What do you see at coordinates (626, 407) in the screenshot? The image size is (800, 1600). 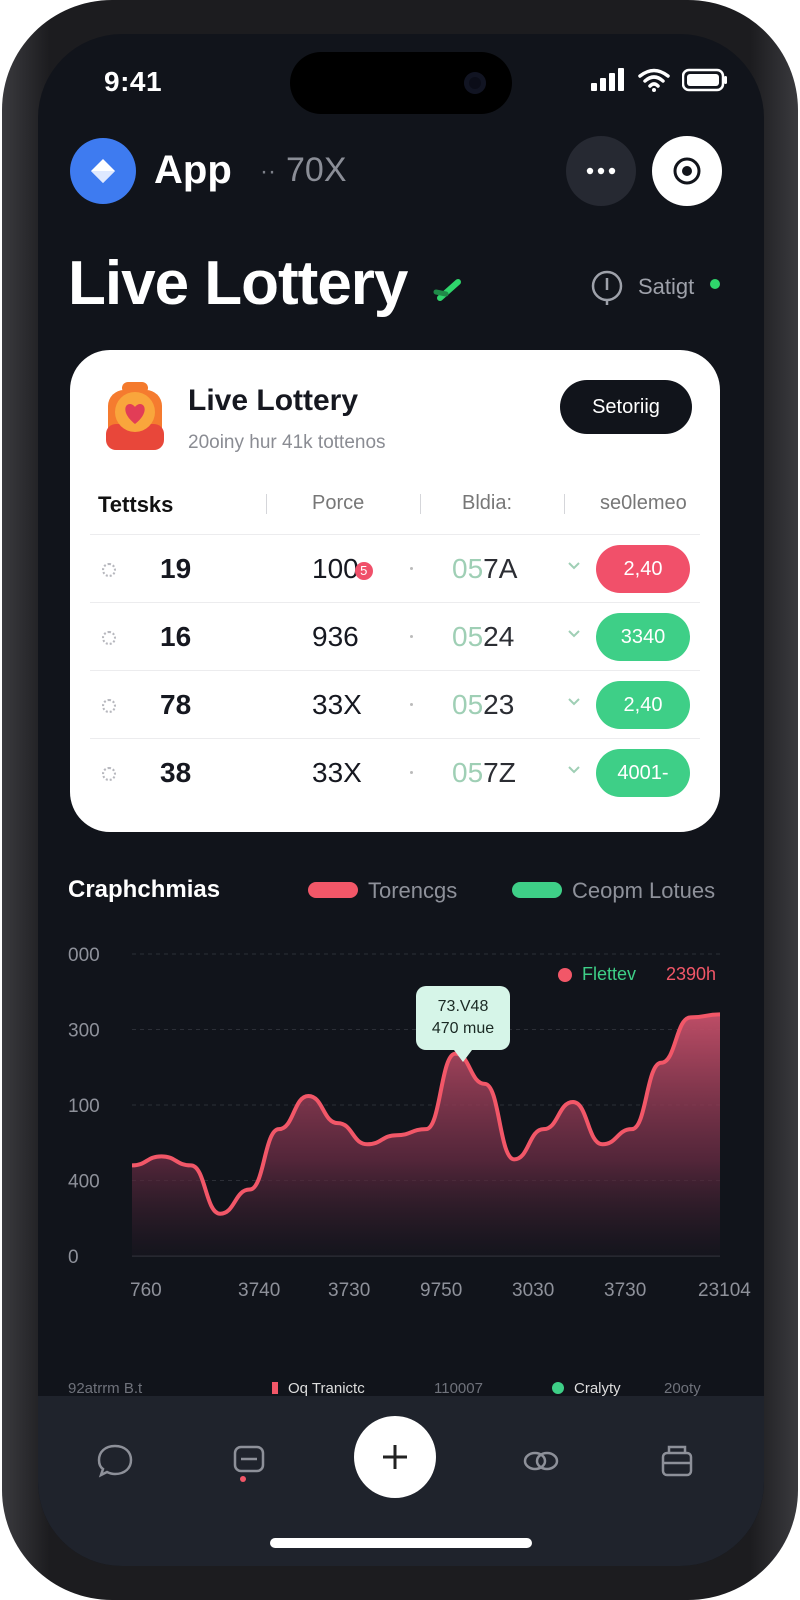 I see `setting-button: Setoriig` at bounding box center [626, 407].